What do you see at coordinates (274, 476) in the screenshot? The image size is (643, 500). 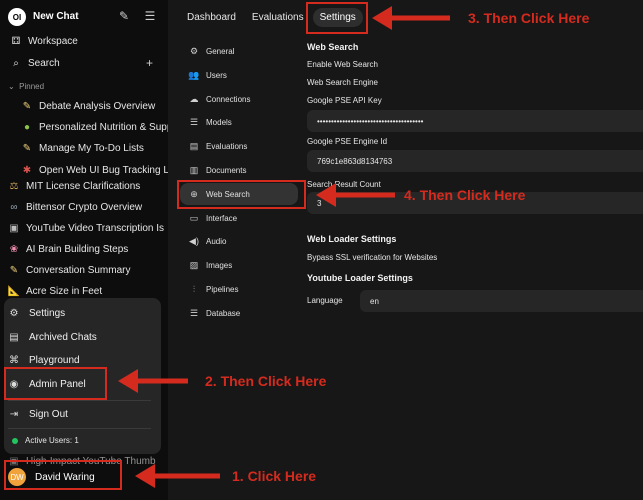 I see `step-1-label: 1. Click Here` at bounding box center [274, 476].